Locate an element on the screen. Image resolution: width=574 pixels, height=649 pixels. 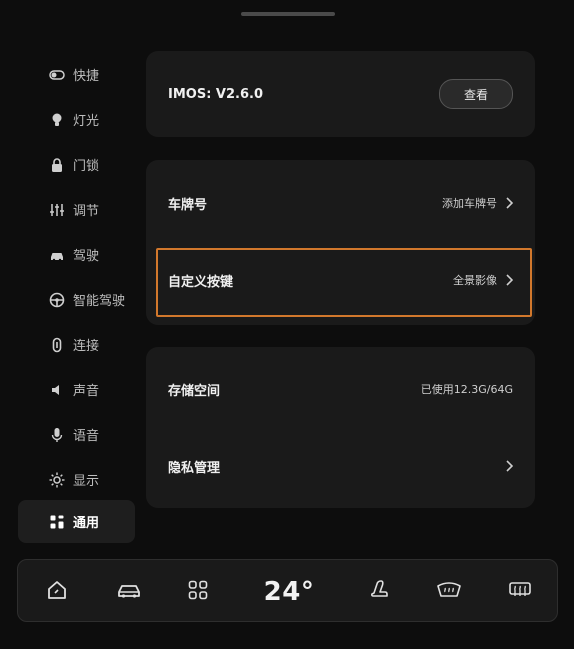
temperature-control: 24° is located at coordinates (289, 591).